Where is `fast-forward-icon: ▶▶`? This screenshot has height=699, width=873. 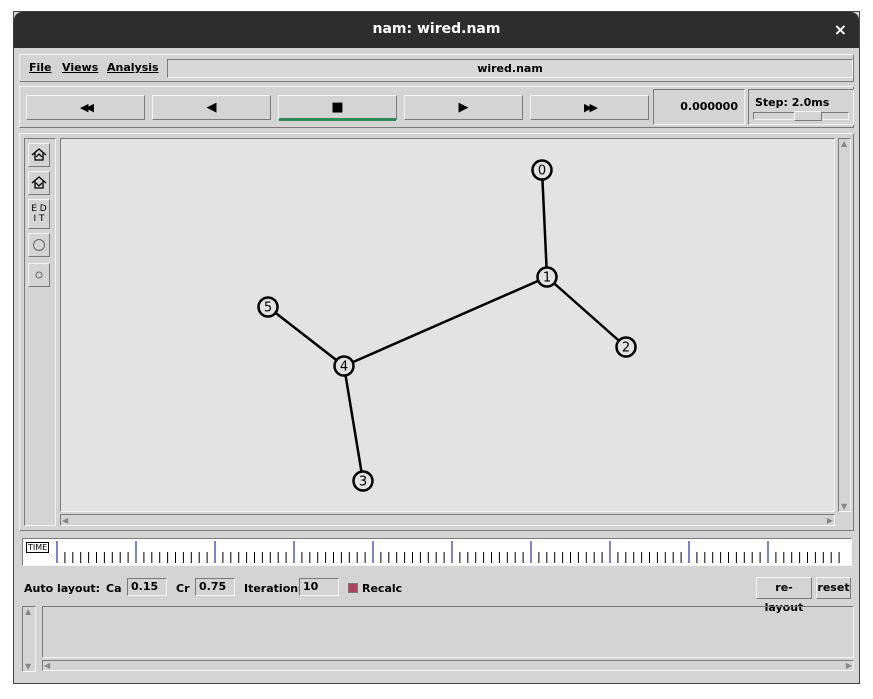 fast-forward-icon: ▶▶ is located at coordinates (591, 107).